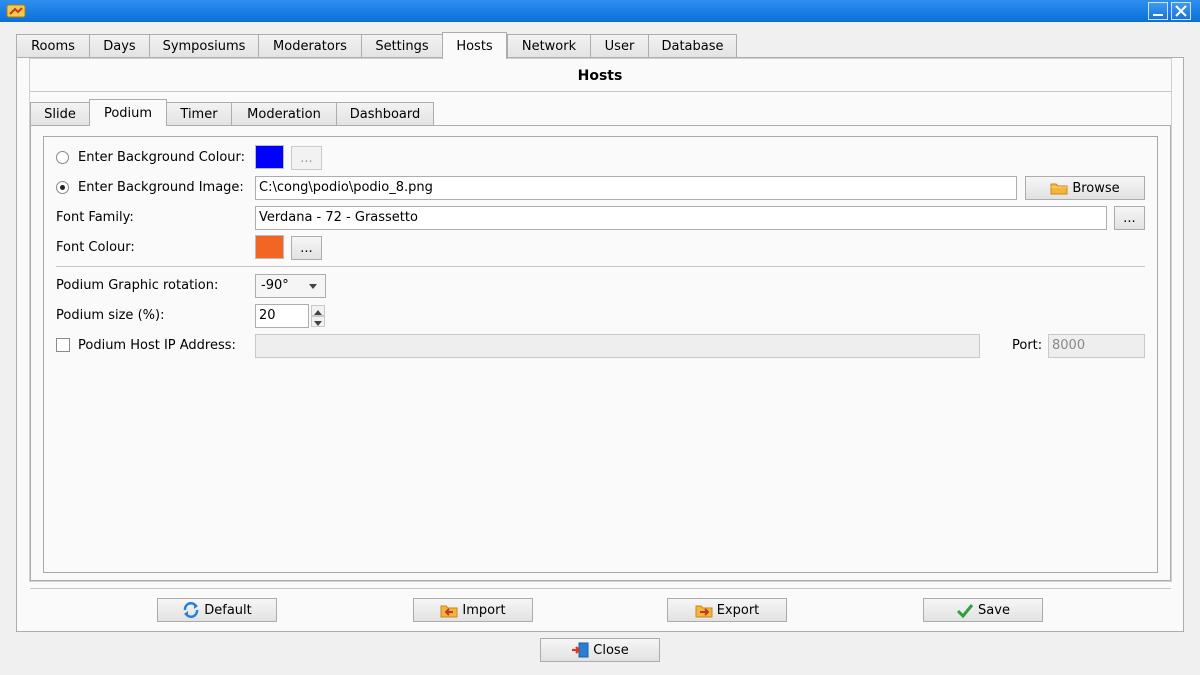  Describe the element at coordinates (110, 315) in the screenshot. I see `size-label: Podium size (%):` at that location.